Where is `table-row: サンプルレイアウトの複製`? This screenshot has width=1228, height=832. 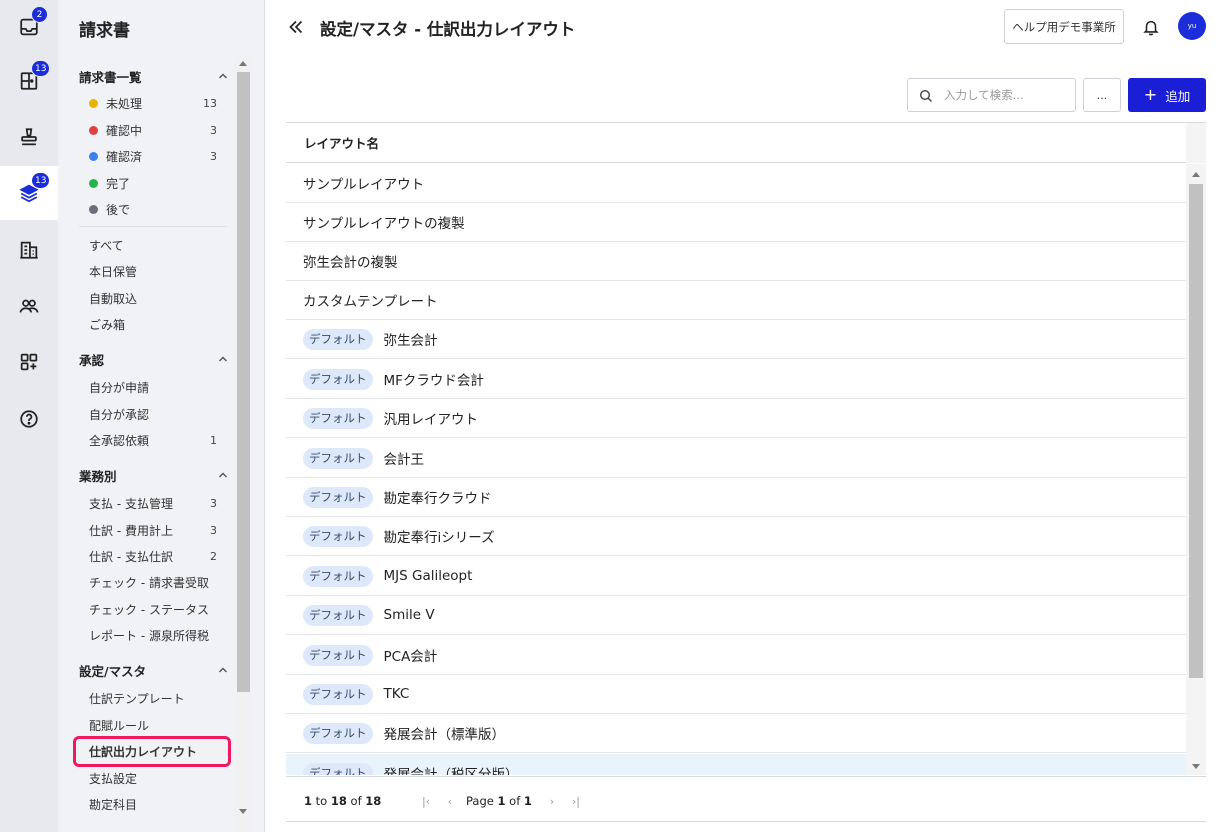 table-row: サンプルレイアウトの複製 is located at coordinates (736, 222).